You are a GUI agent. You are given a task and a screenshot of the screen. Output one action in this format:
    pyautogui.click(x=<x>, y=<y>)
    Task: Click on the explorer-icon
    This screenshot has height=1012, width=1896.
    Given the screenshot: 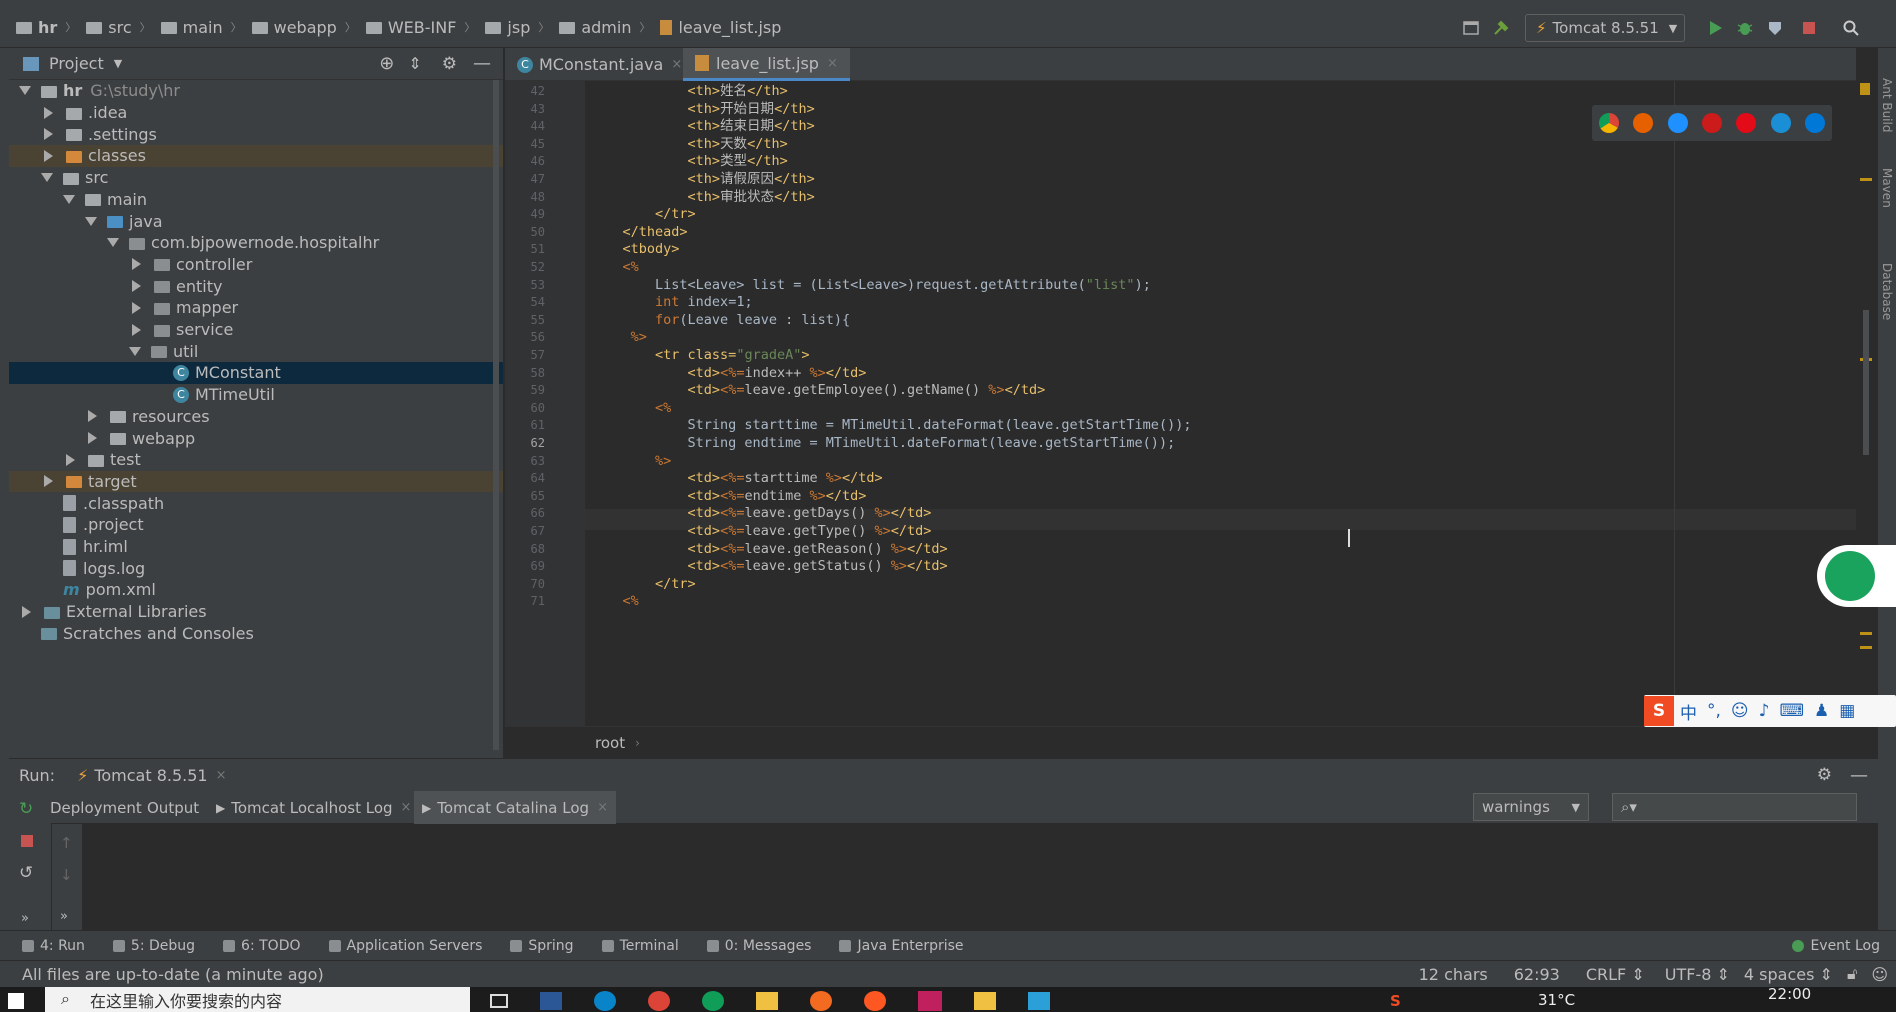 What is the action you would take?
    pyautogui.click(x=767, y=1001)
    